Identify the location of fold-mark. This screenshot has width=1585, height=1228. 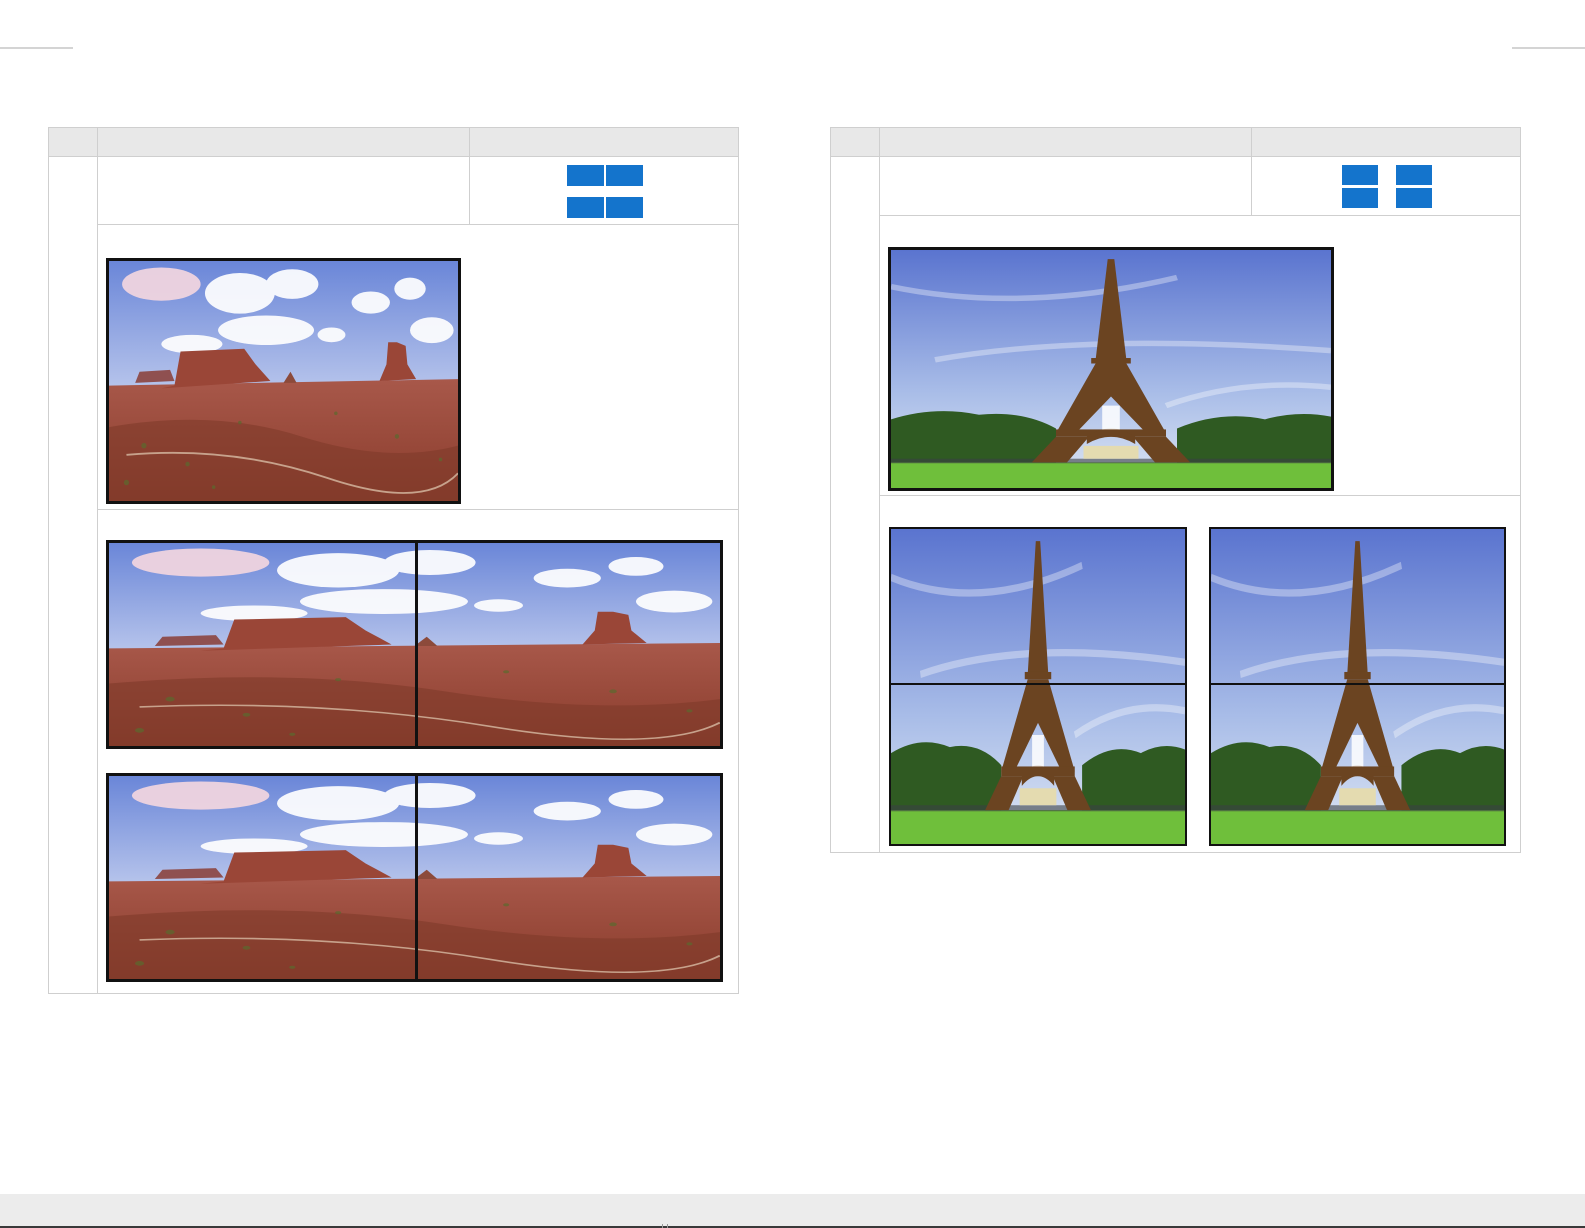
(665, 1226).